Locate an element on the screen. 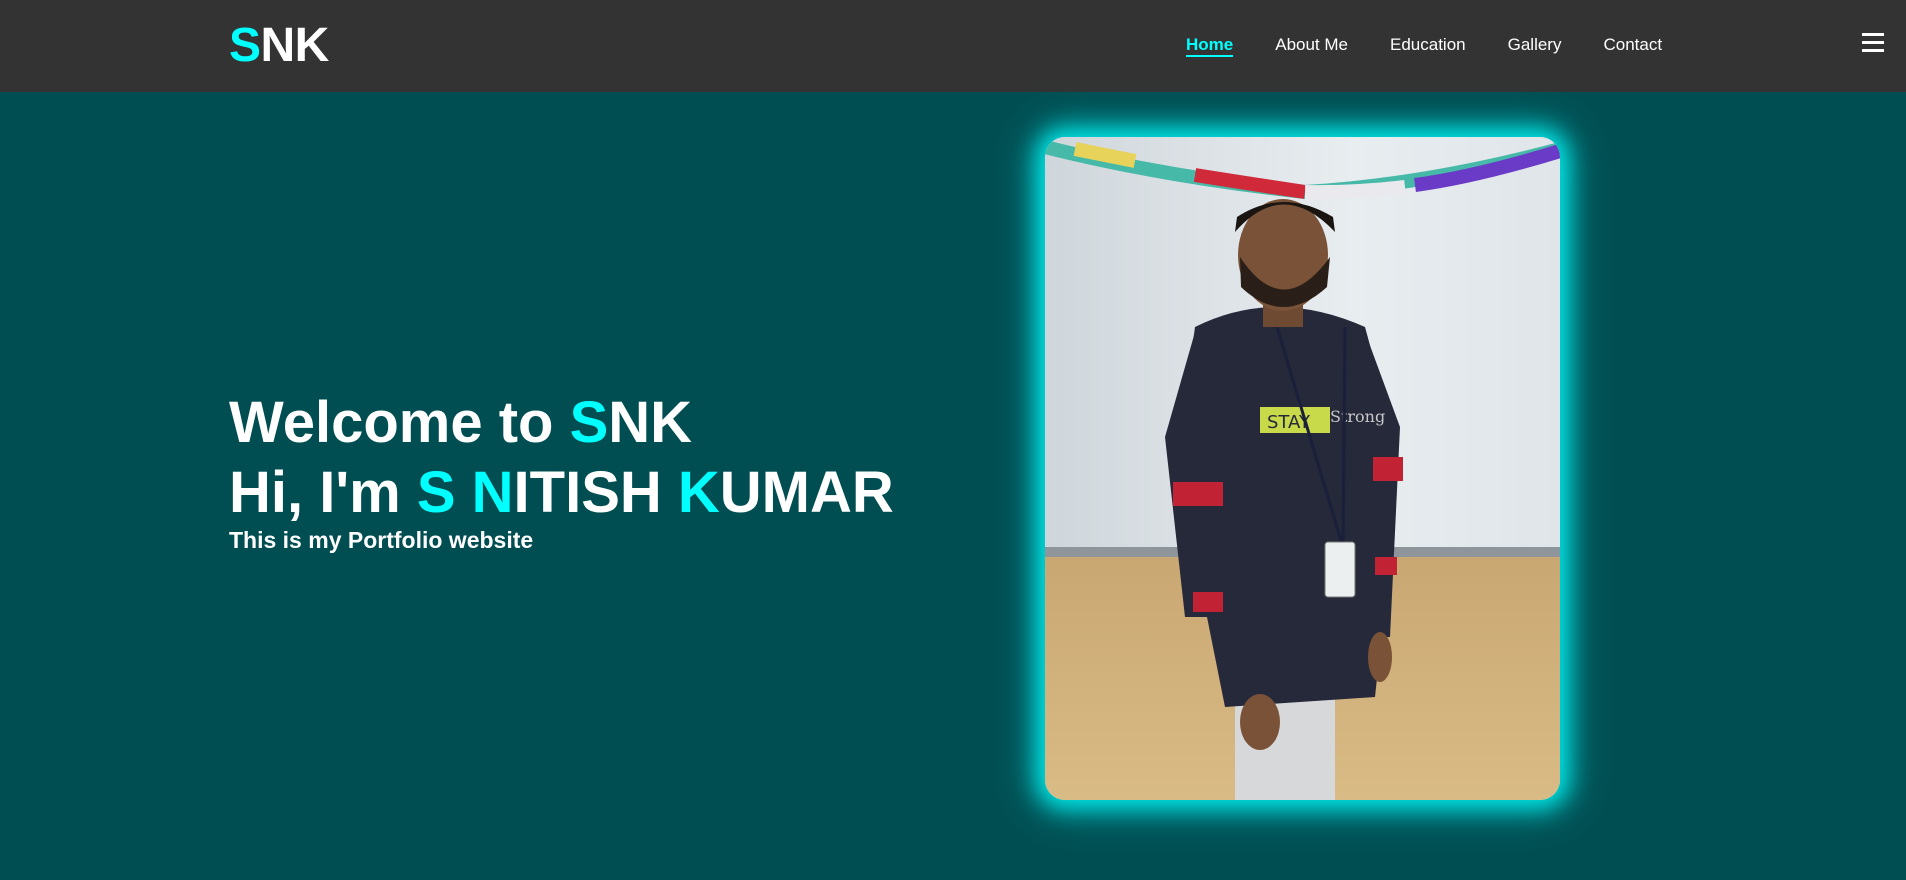  logo-initial: S is located at coordinates (245, 45).